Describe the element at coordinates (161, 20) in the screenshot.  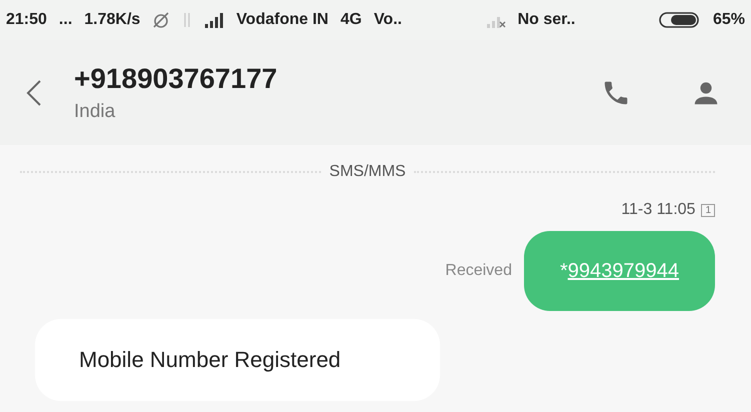
I see `alarm-off-icon` at that location.